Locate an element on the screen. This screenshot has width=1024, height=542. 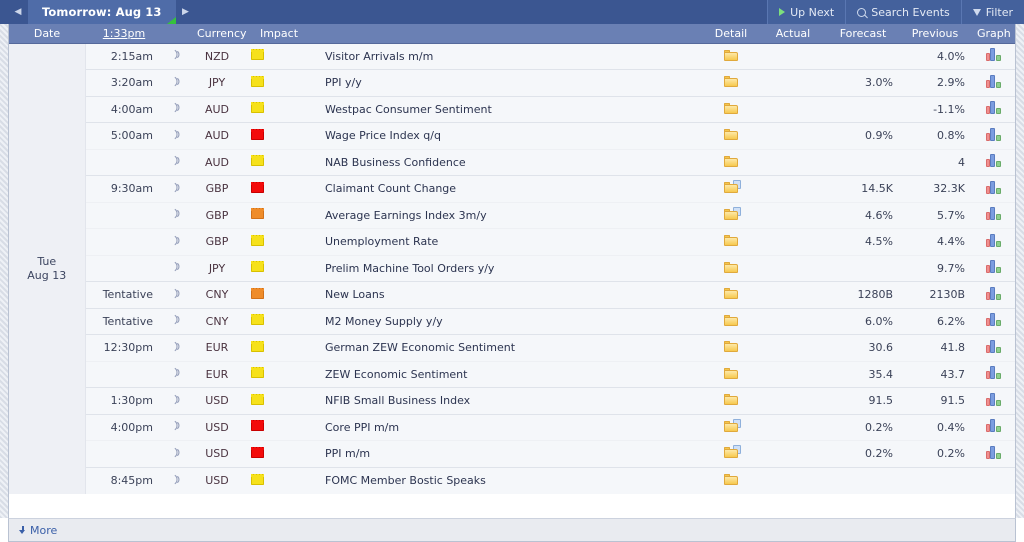
table-row: 3:20am JPY PPI y/y 3.0% 2.9% is located at coordinates (512, 82).